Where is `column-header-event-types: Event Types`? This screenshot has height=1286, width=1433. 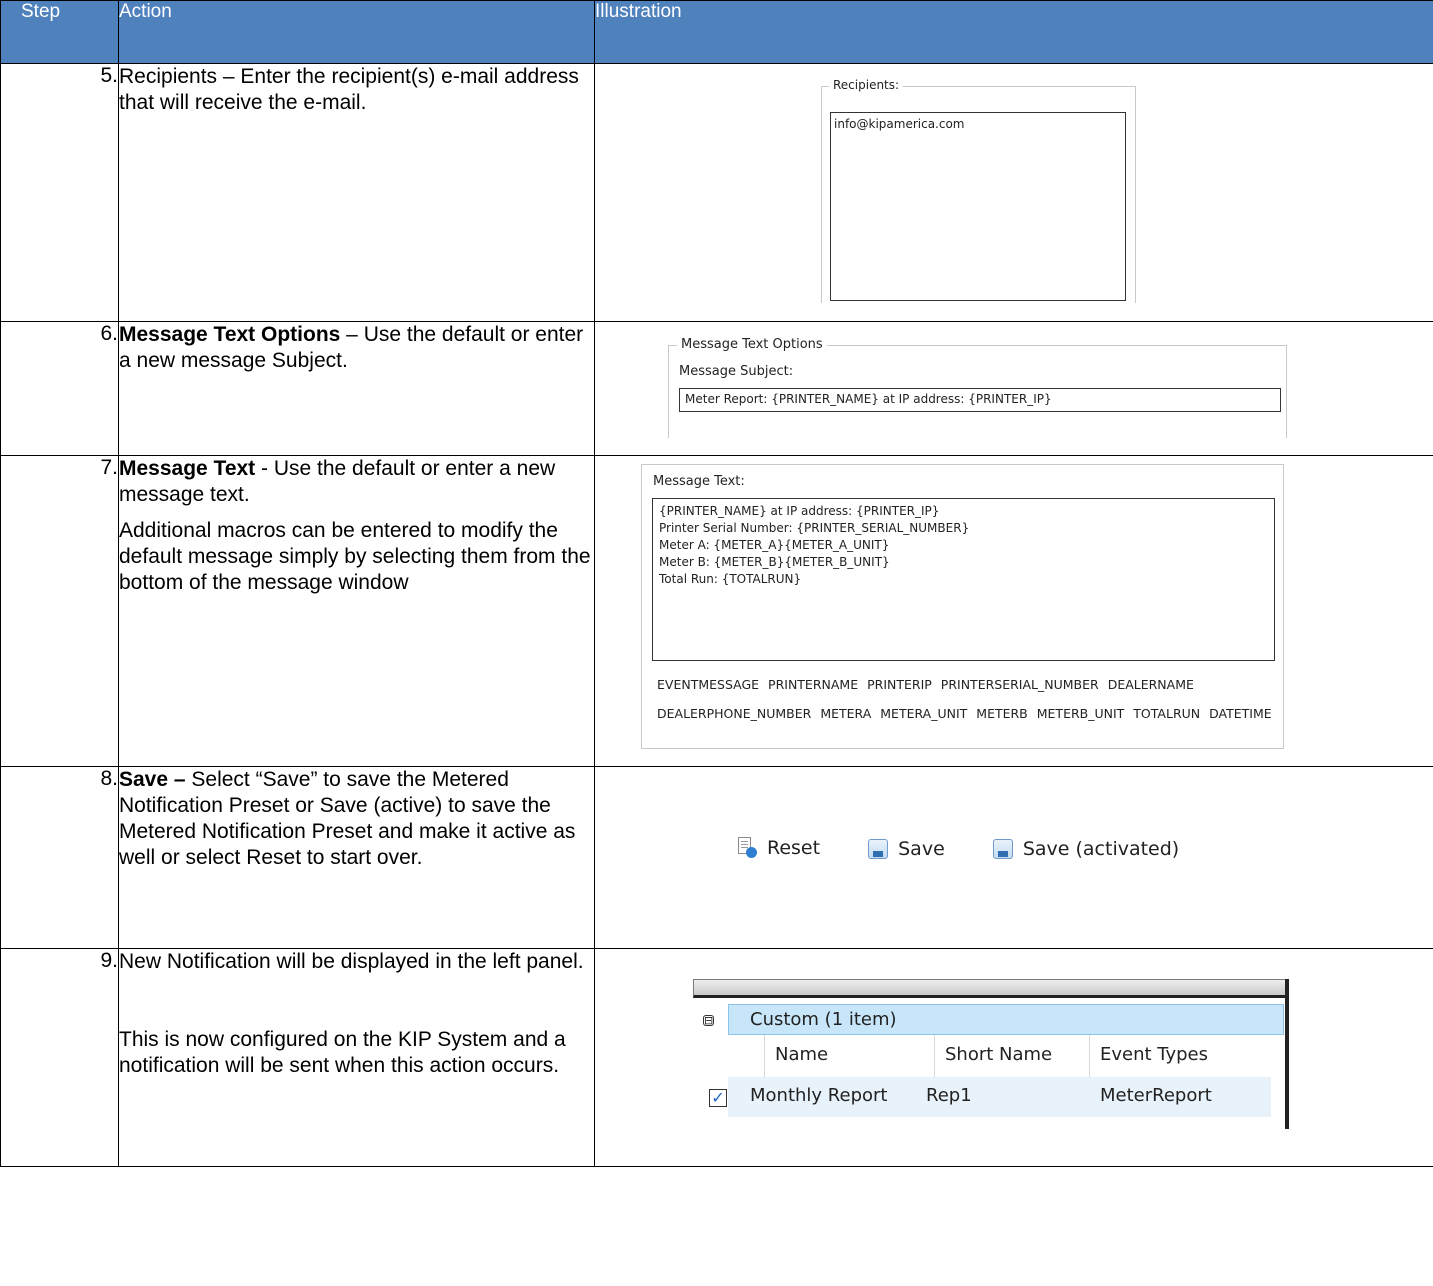
column-header-event-types: Event Types is located at coordinates (1168, 1056).